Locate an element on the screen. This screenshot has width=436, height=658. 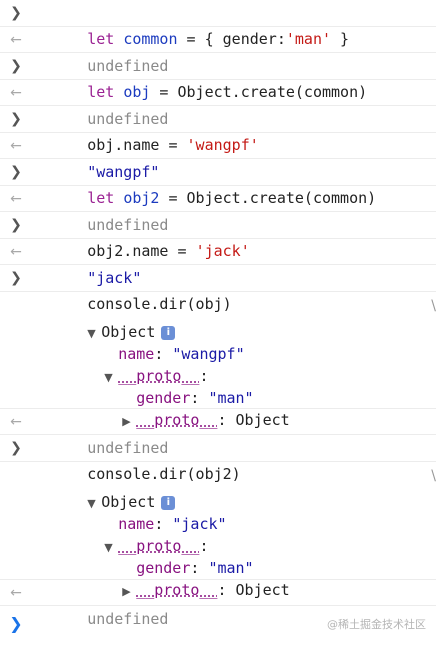
console-input-entry: ❯ obj.name = 'wangpf' is located at coordinates (218, 130).